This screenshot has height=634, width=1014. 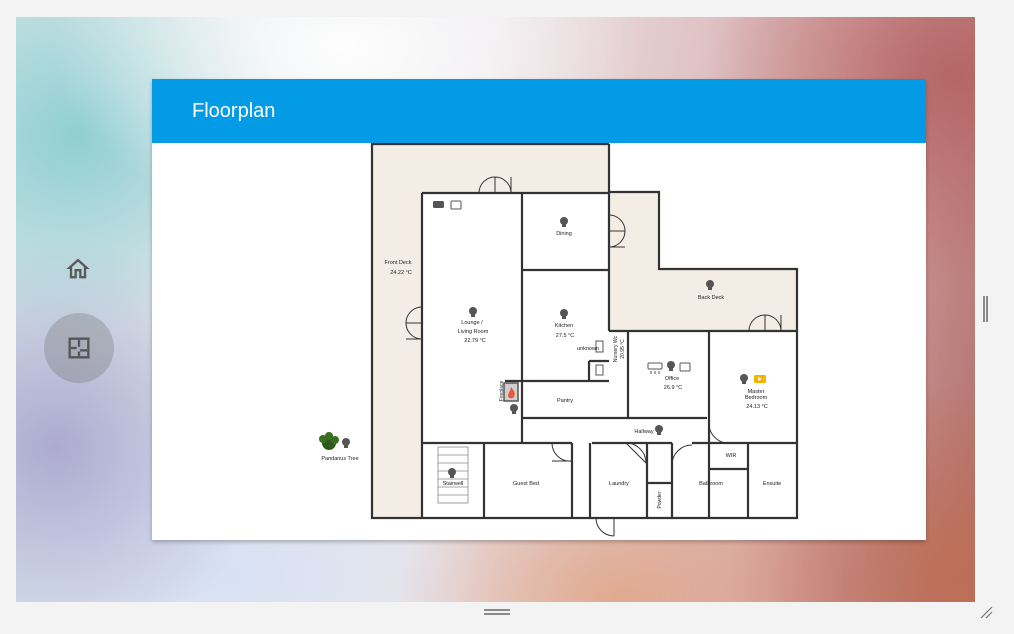 What do you see at coordinates (772, 484) in the screenshot?
I see `room-label-ensuite: Ensuite` at bounding box center [772, 484].